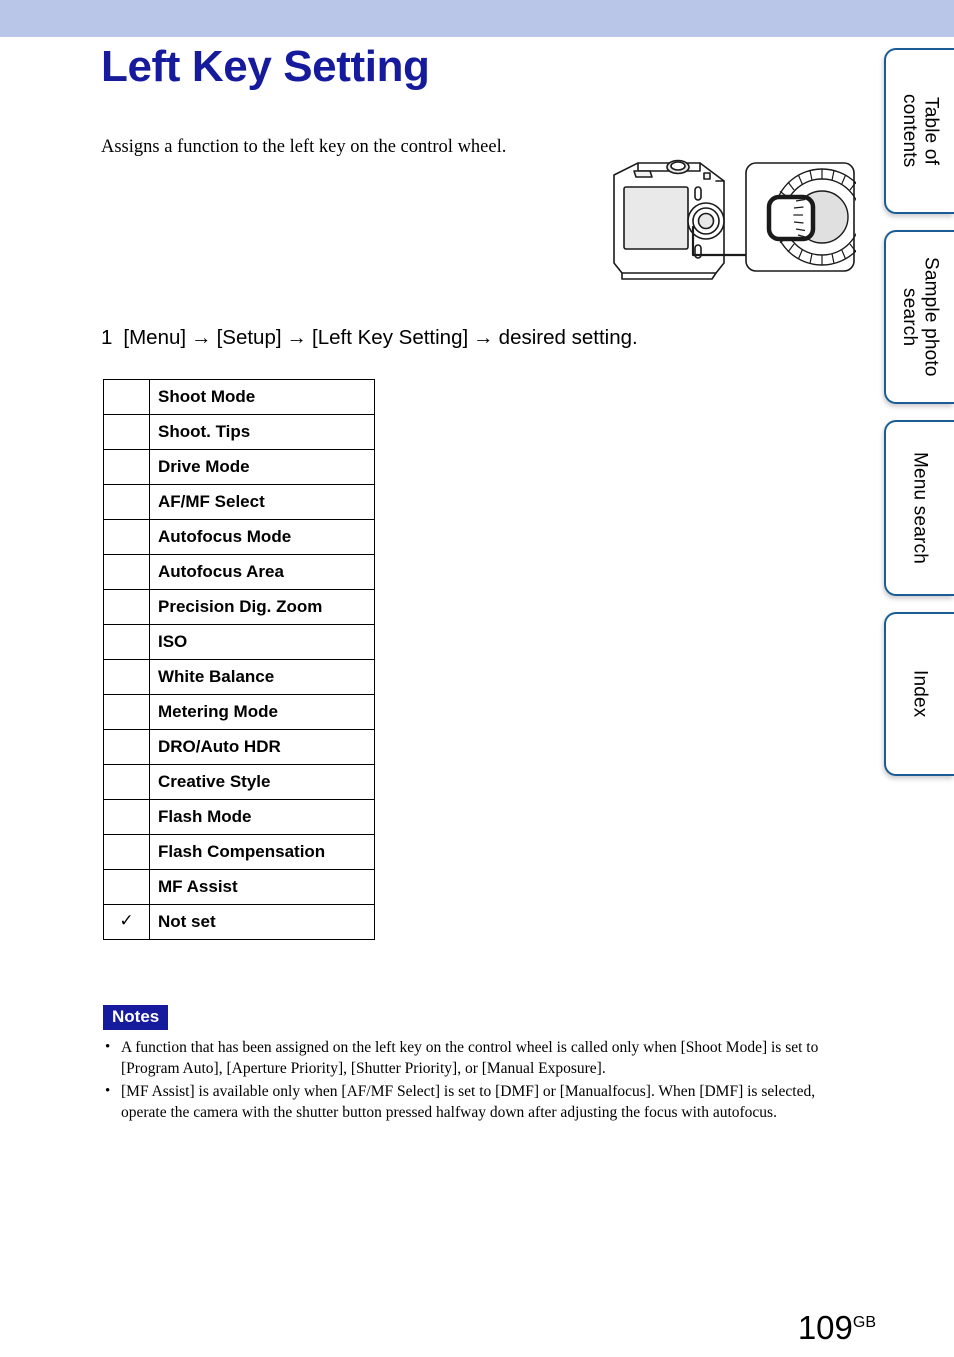 The height and width of the screenshot is (1357, 954). I want to click on sidebar-tab-label: Sample photo search, so click(920, 317).